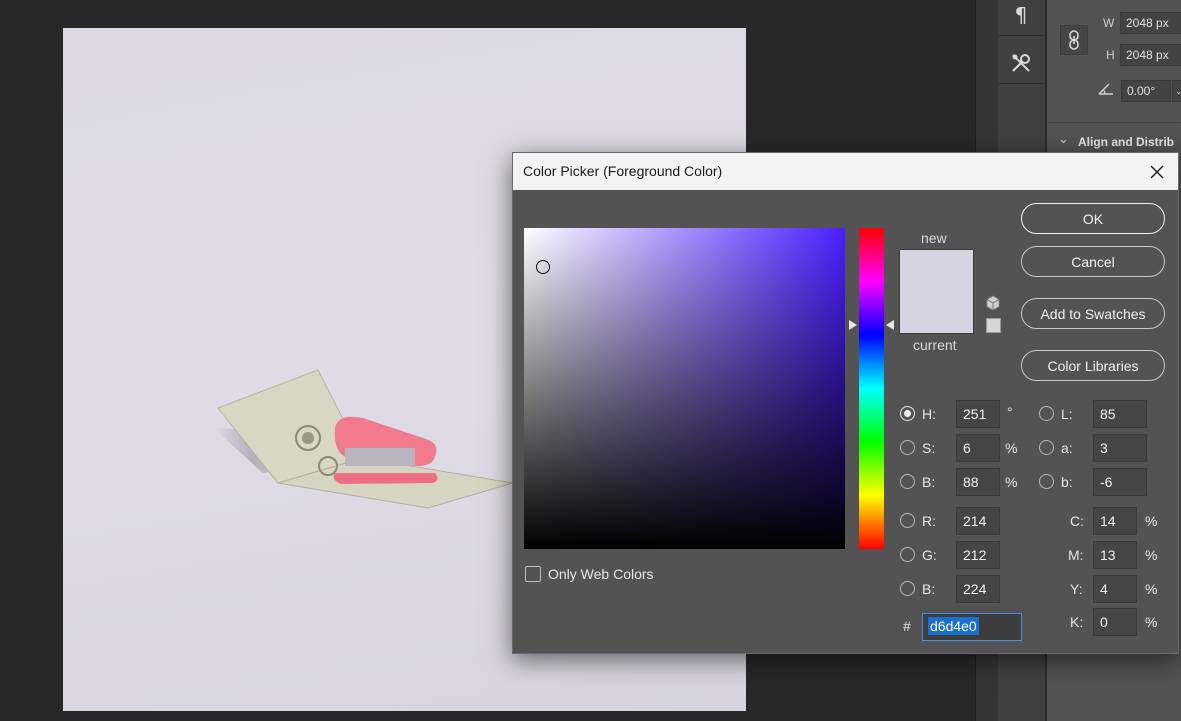  Describe the element at coordinates (993, 325) in the screenshot. I see `web-safe-swatch` at that location.